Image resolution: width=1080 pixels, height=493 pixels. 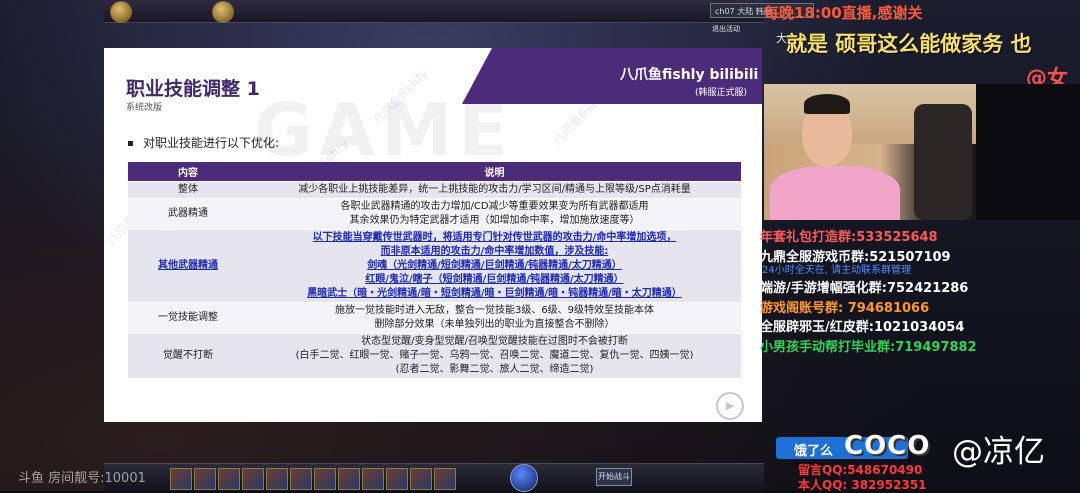 I want to click on description-line: 各职业武器精通的攻击力增加/CD减少等重要效果变为所有武器都适用, so click(x=494, y=206).